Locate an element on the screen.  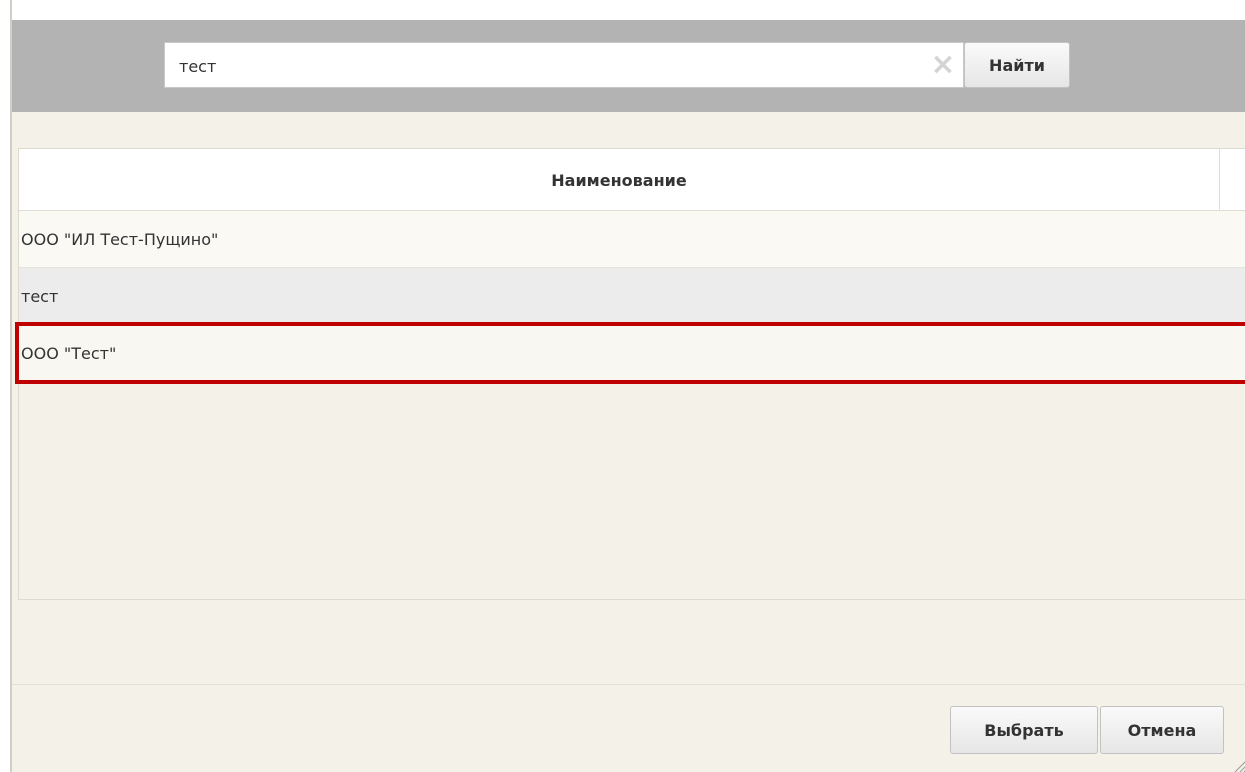
table-row: ООО "ИЛ Тест-Пущино" is located at coordinates (632, 239).